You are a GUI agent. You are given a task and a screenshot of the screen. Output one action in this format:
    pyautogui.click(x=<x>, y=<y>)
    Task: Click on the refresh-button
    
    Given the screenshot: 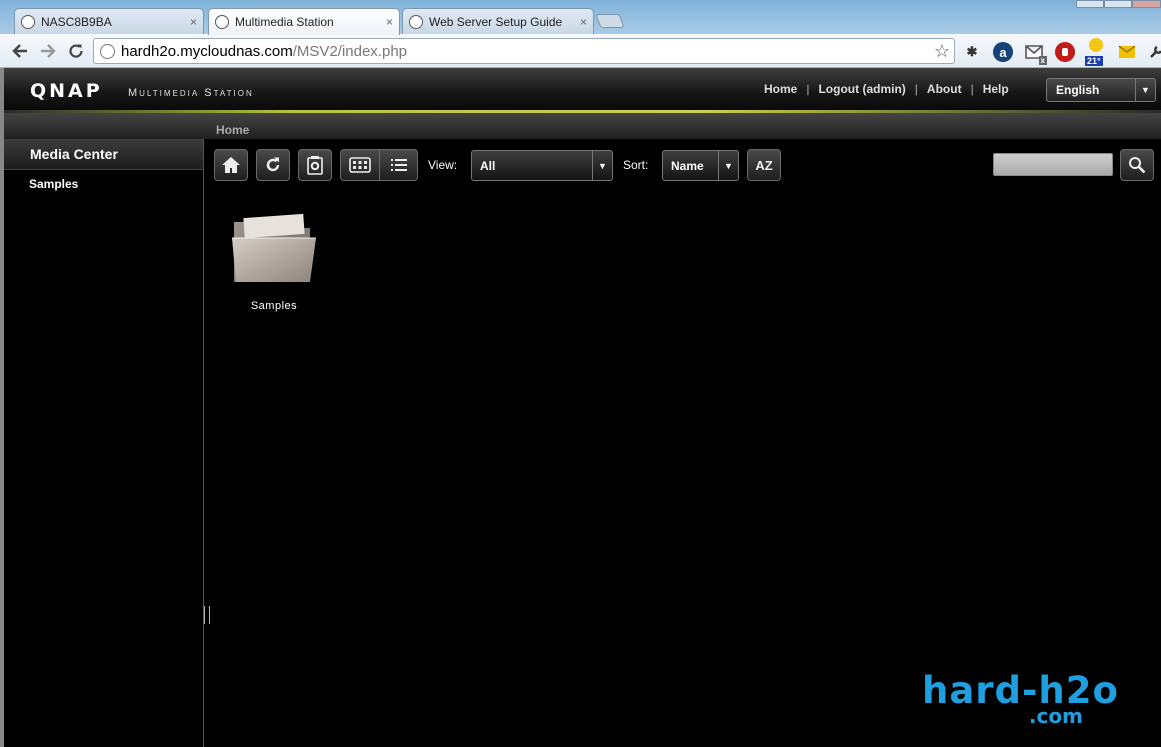 What is the action you would take?
    pyautogui.click(x=273, y=165)
    